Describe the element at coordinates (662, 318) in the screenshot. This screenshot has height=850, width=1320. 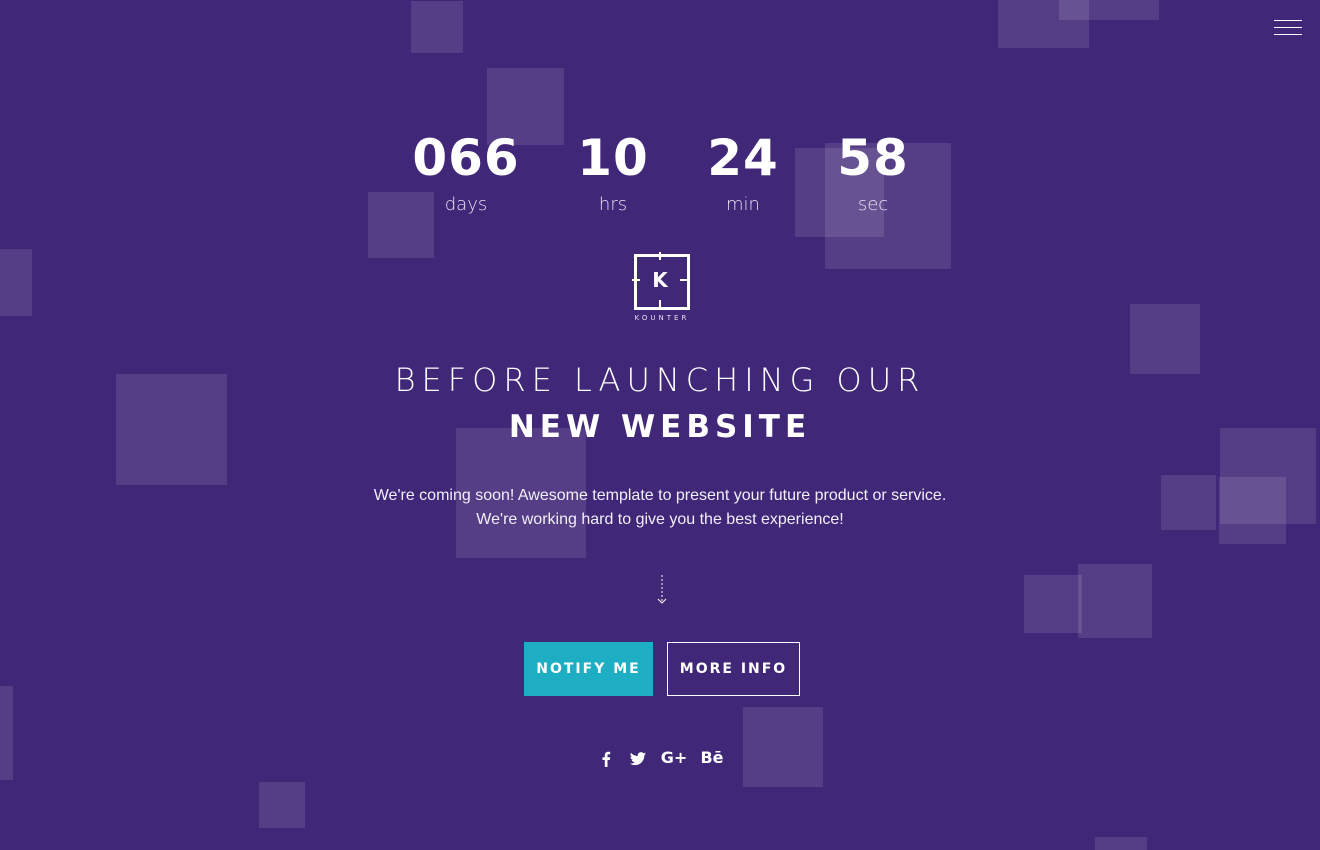
I see `logo-name: KOUNTER` at that location.